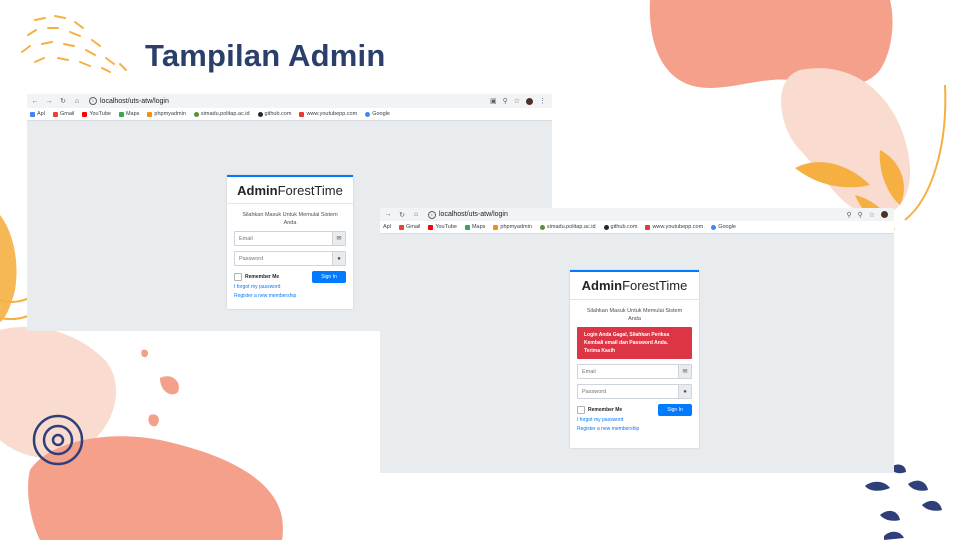  Describe the element at coordinates (32, 114) in the screenshot. I see `apps-icon` at that location.